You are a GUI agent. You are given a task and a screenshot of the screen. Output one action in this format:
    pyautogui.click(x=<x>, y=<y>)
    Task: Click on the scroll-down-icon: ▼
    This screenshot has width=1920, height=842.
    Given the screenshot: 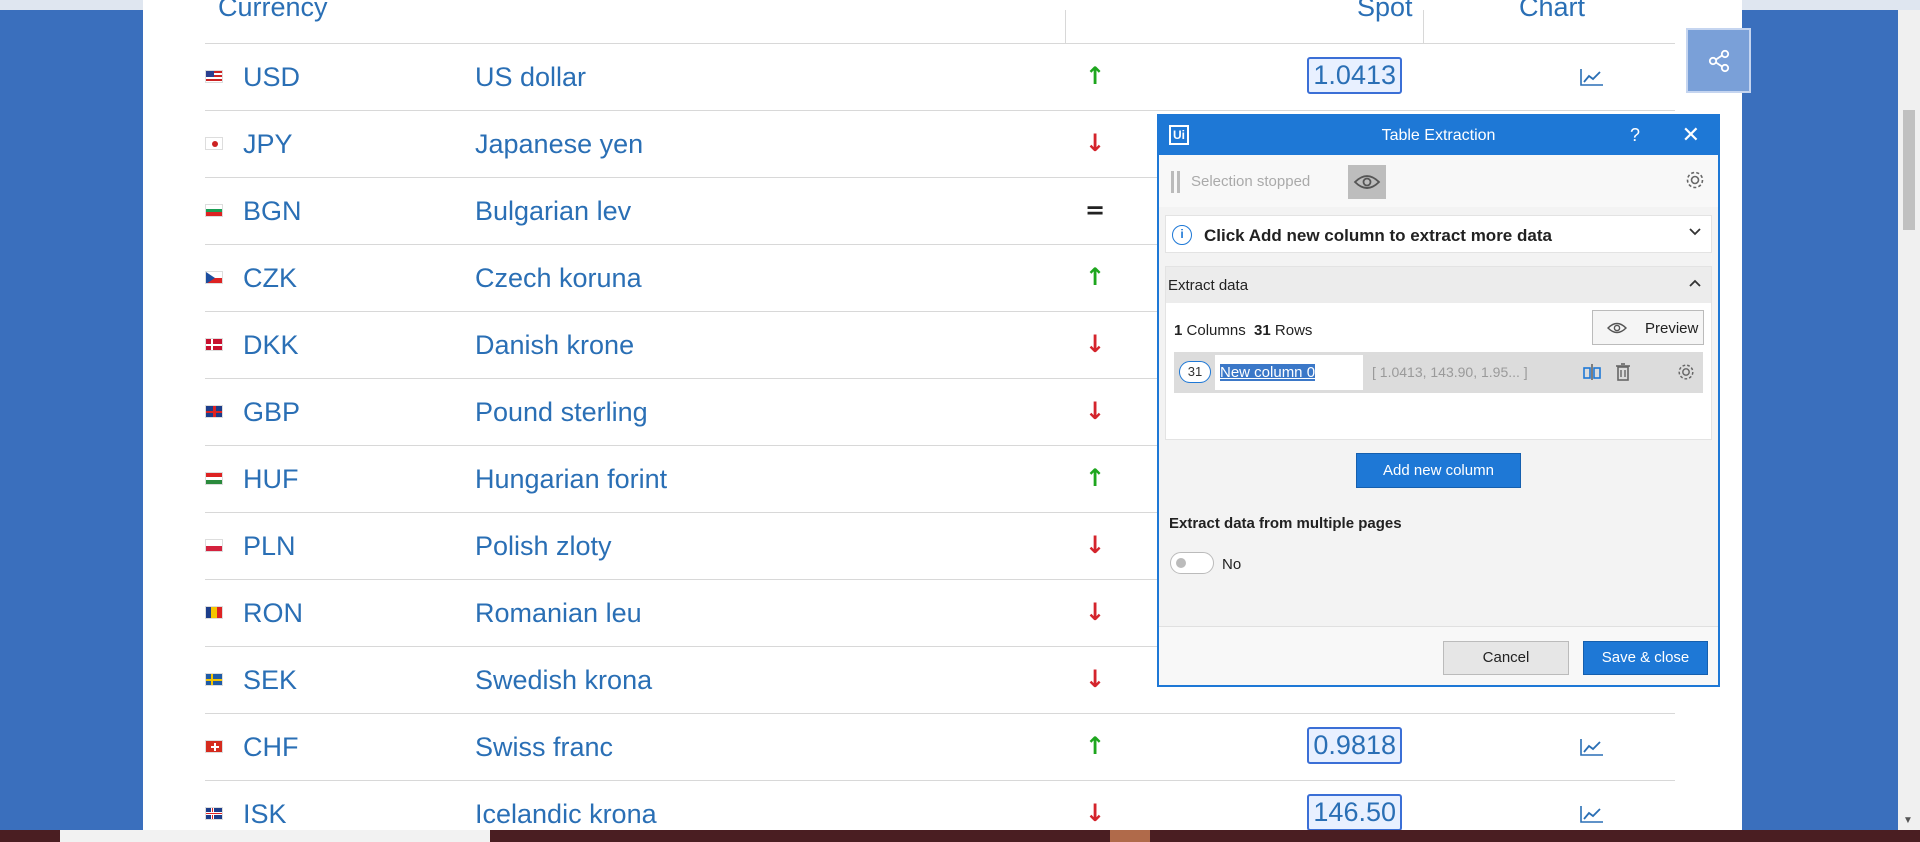 What is the action you would take?
    pyautogui.click(x=1908, y=820)
    